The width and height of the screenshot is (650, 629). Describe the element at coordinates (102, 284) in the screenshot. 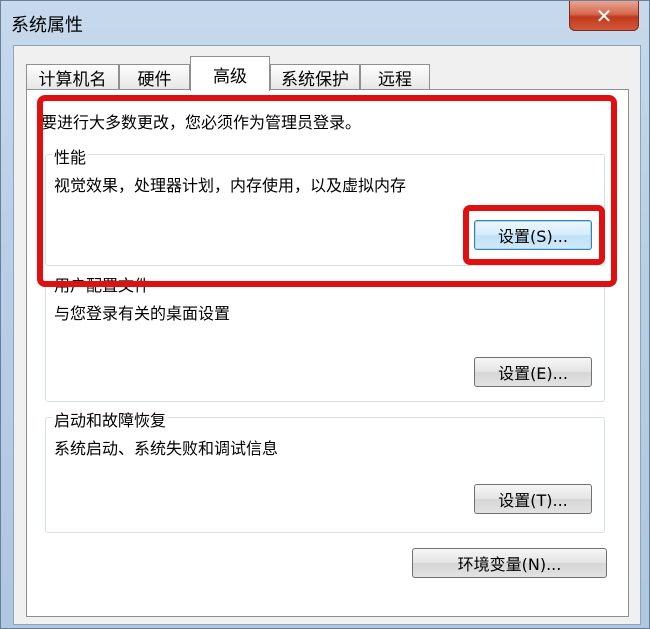

I see `user-profiles-title: 用户配置文件` at that location.